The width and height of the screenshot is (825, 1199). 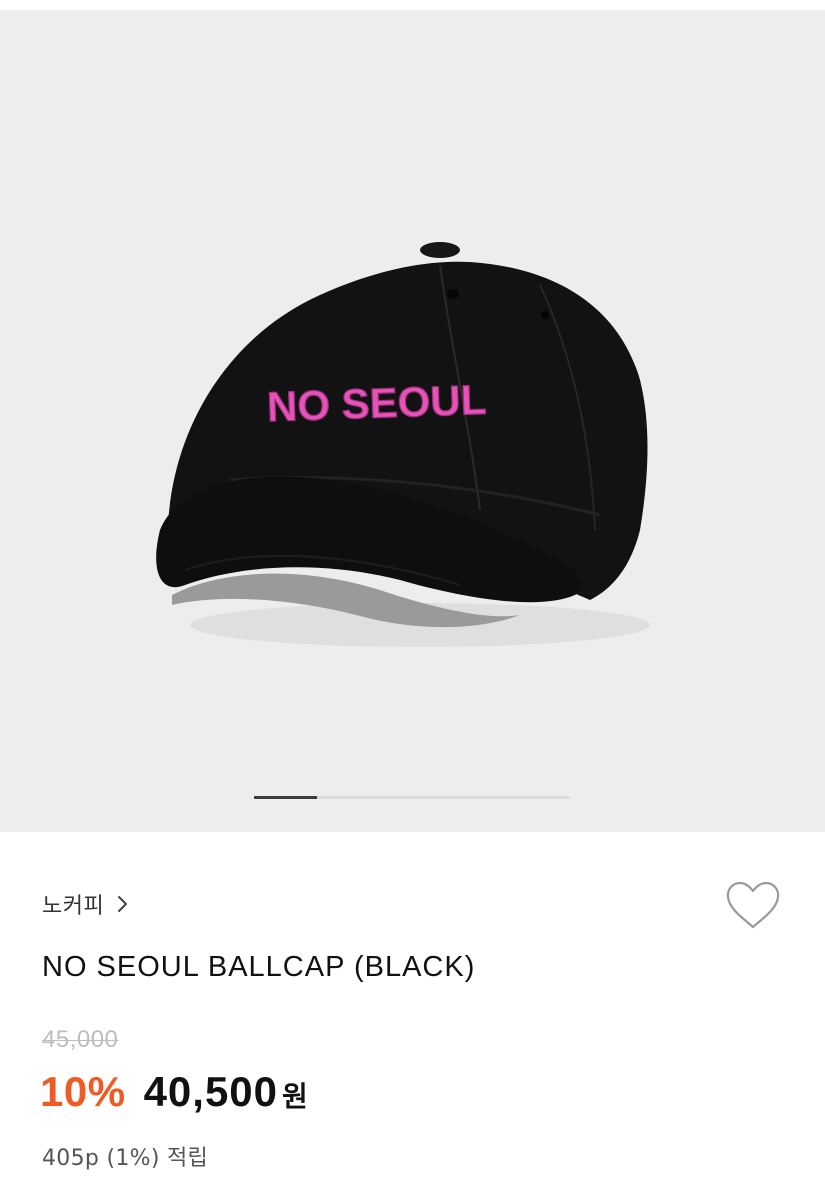 What do you see at coordinates (412, 797) in the screenshot?
I see `gallery-progress-track` at bounding box center [412, 797].